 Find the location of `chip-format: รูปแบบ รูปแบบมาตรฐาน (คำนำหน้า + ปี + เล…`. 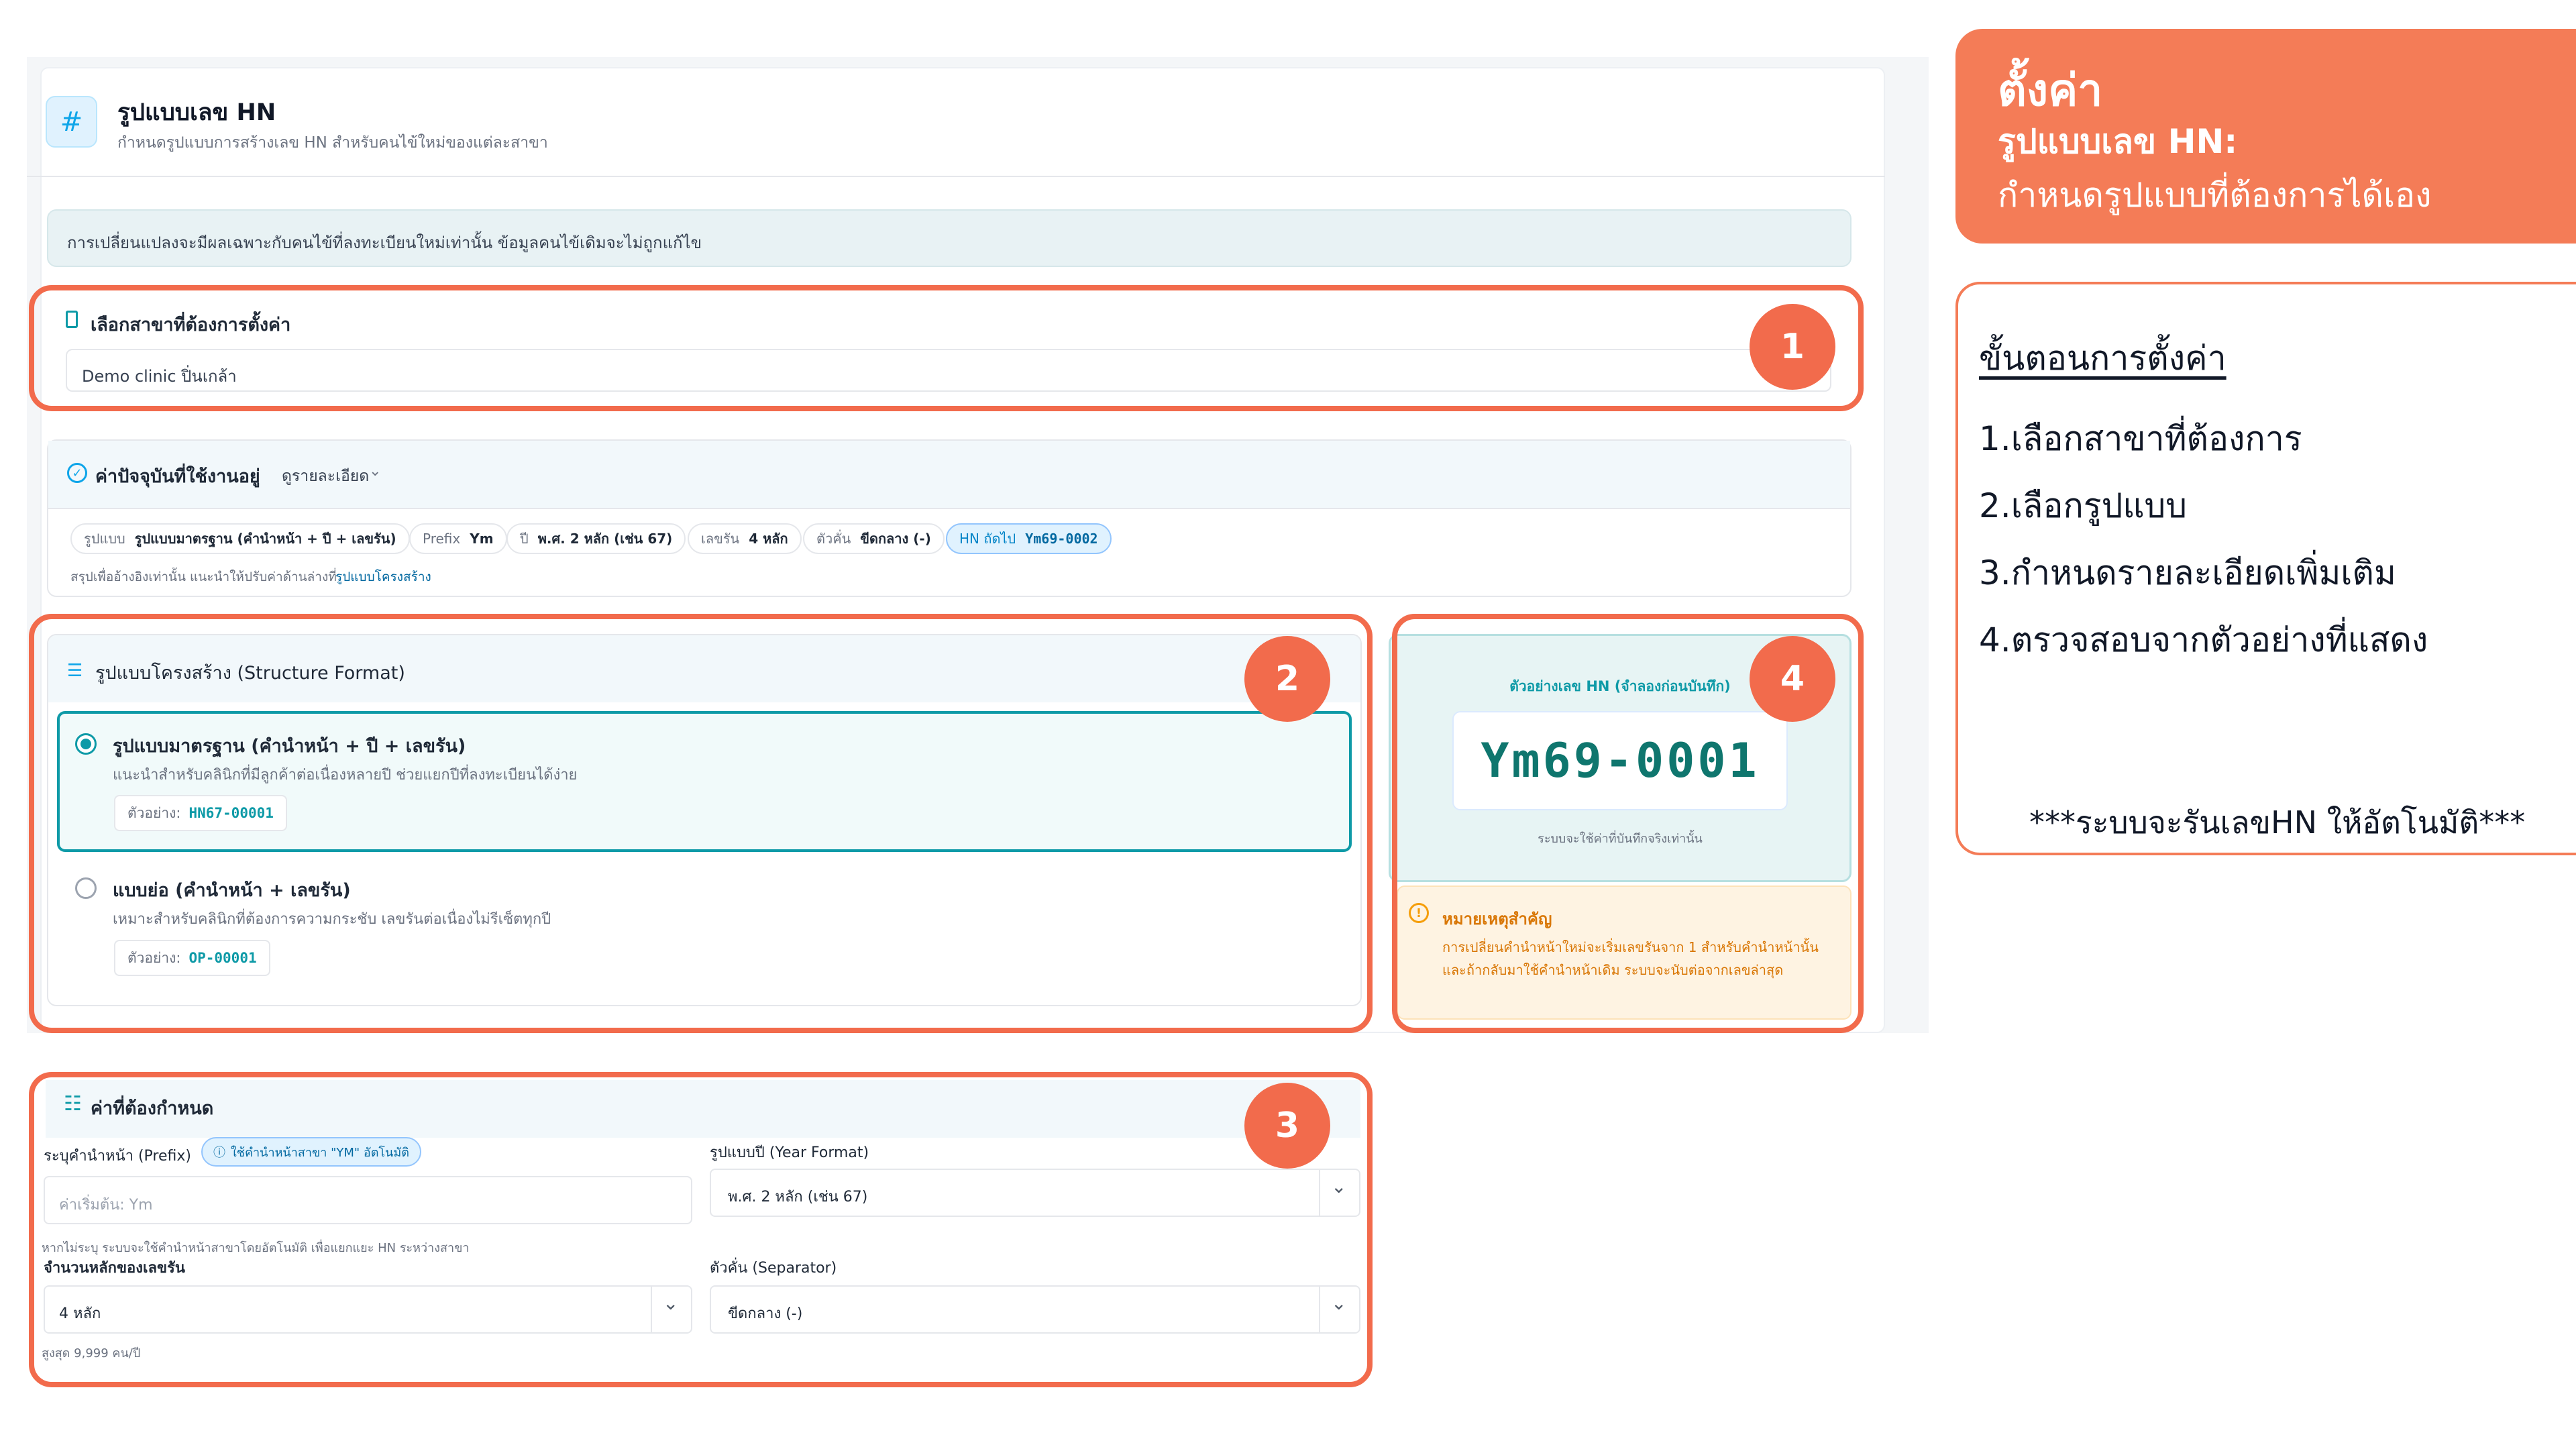

chip-format: รูปแบบ รูปแบบมาตรฐาน (คำนำหน้า + ปี + เล… is located at coordinates (240, 538).